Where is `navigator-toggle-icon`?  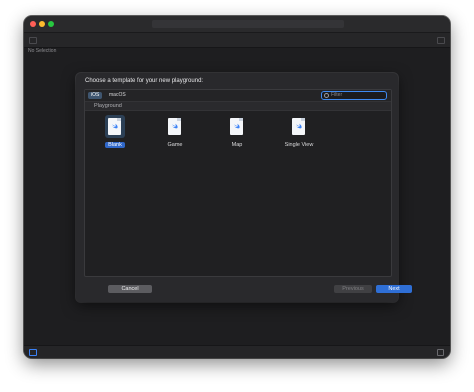
navigator-toggle-icon is located at coordinates (33, 40).